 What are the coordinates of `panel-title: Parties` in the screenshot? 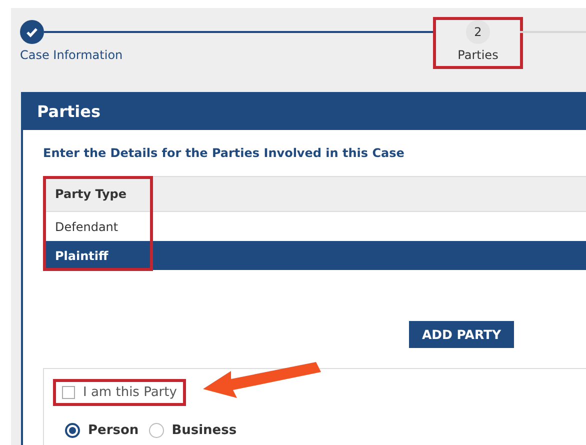 It's located at (303, 111).